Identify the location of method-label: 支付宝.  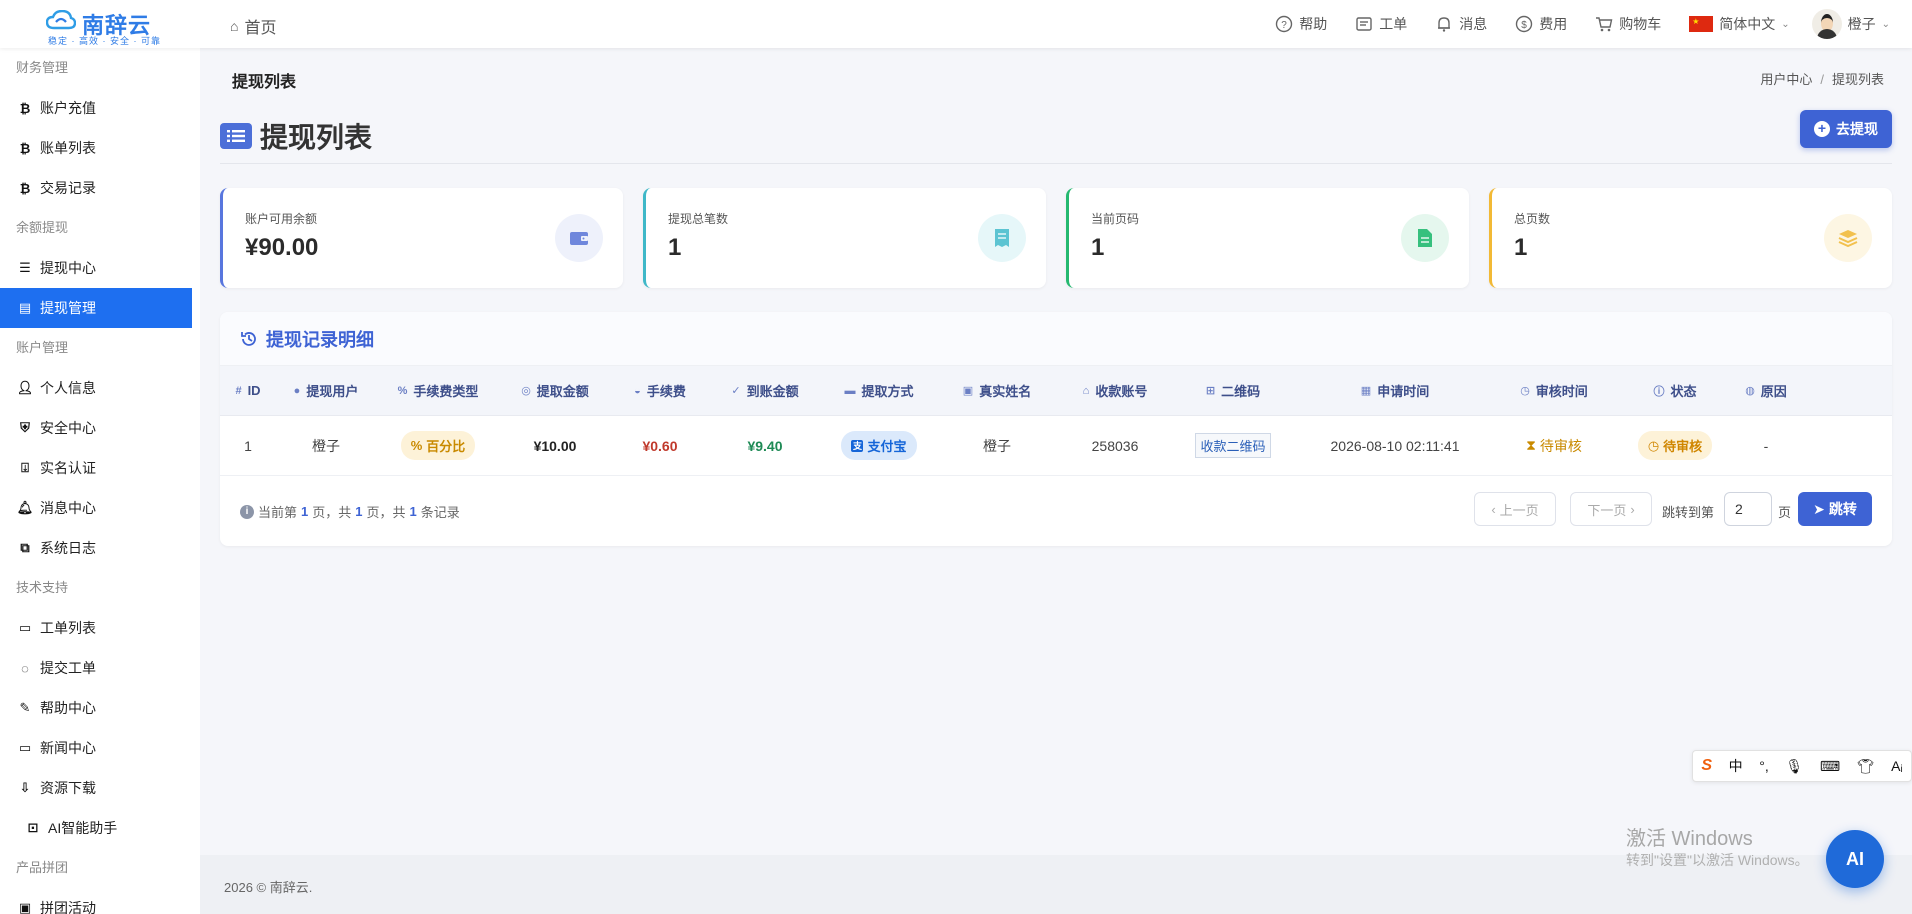
(887, 446).